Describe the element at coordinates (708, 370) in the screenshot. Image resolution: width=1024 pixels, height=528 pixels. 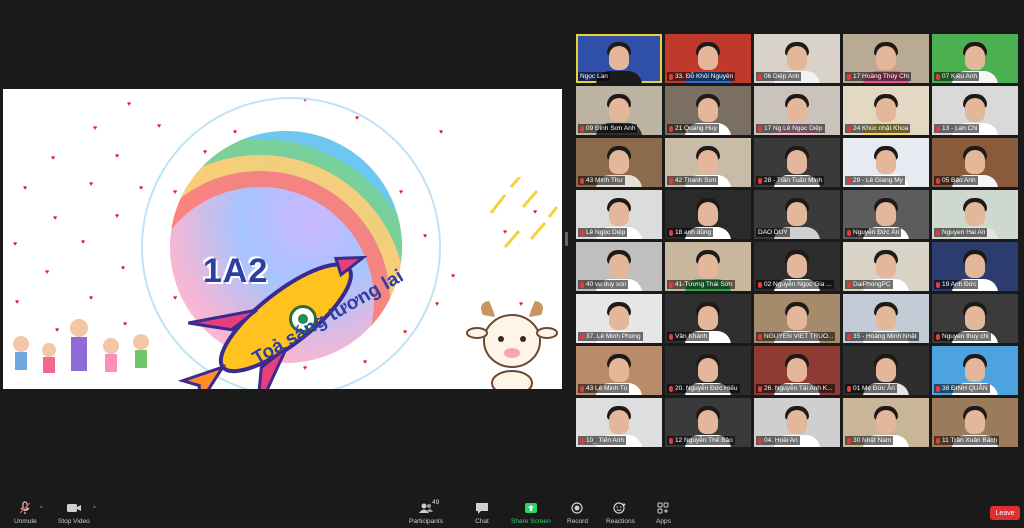
I see `participant-tile: 20. Nguyễn Đức Hiếu` at that location.